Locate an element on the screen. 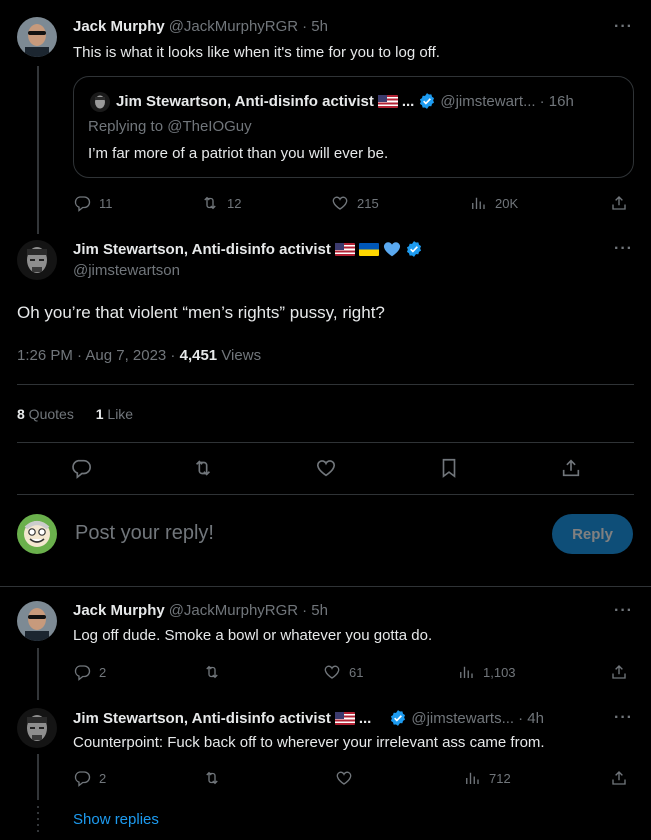 The height and width of the screenshot is (840, 651). reply-count: 11 is located at coordinates (106, 203).